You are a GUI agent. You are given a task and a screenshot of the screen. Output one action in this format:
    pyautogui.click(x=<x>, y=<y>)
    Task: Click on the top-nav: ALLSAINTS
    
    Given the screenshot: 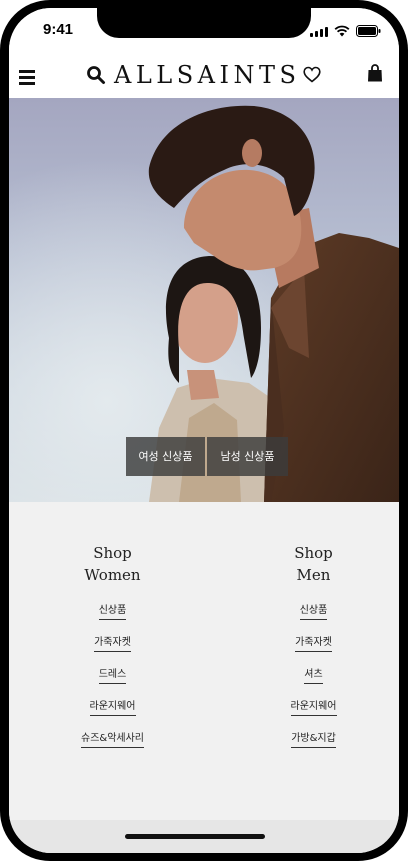 What is the action you would take?
    pyautogui.click(x=204, y=75)
    